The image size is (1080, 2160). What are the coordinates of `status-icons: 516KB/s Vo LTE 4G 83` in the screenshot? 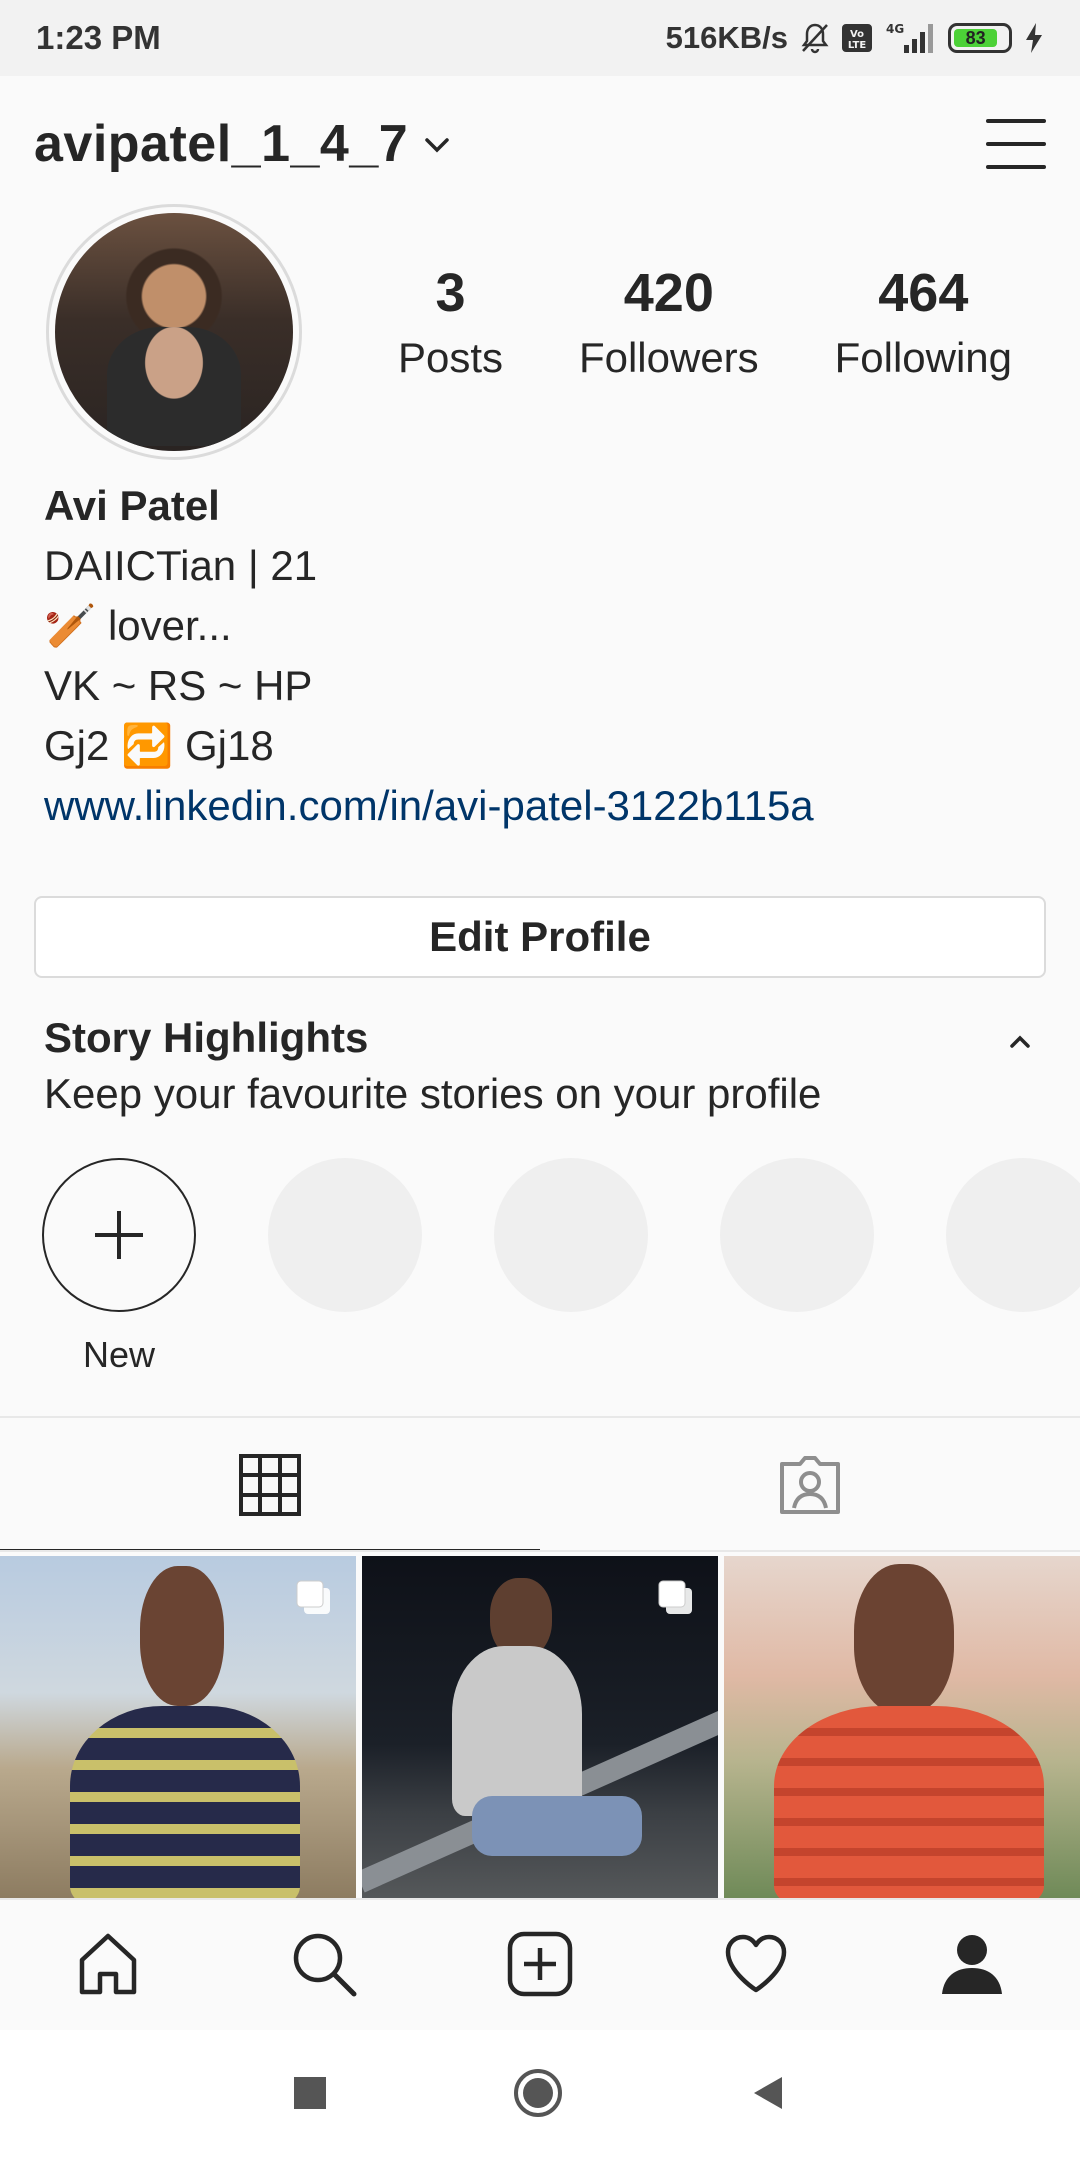 It's located at (855, 38).